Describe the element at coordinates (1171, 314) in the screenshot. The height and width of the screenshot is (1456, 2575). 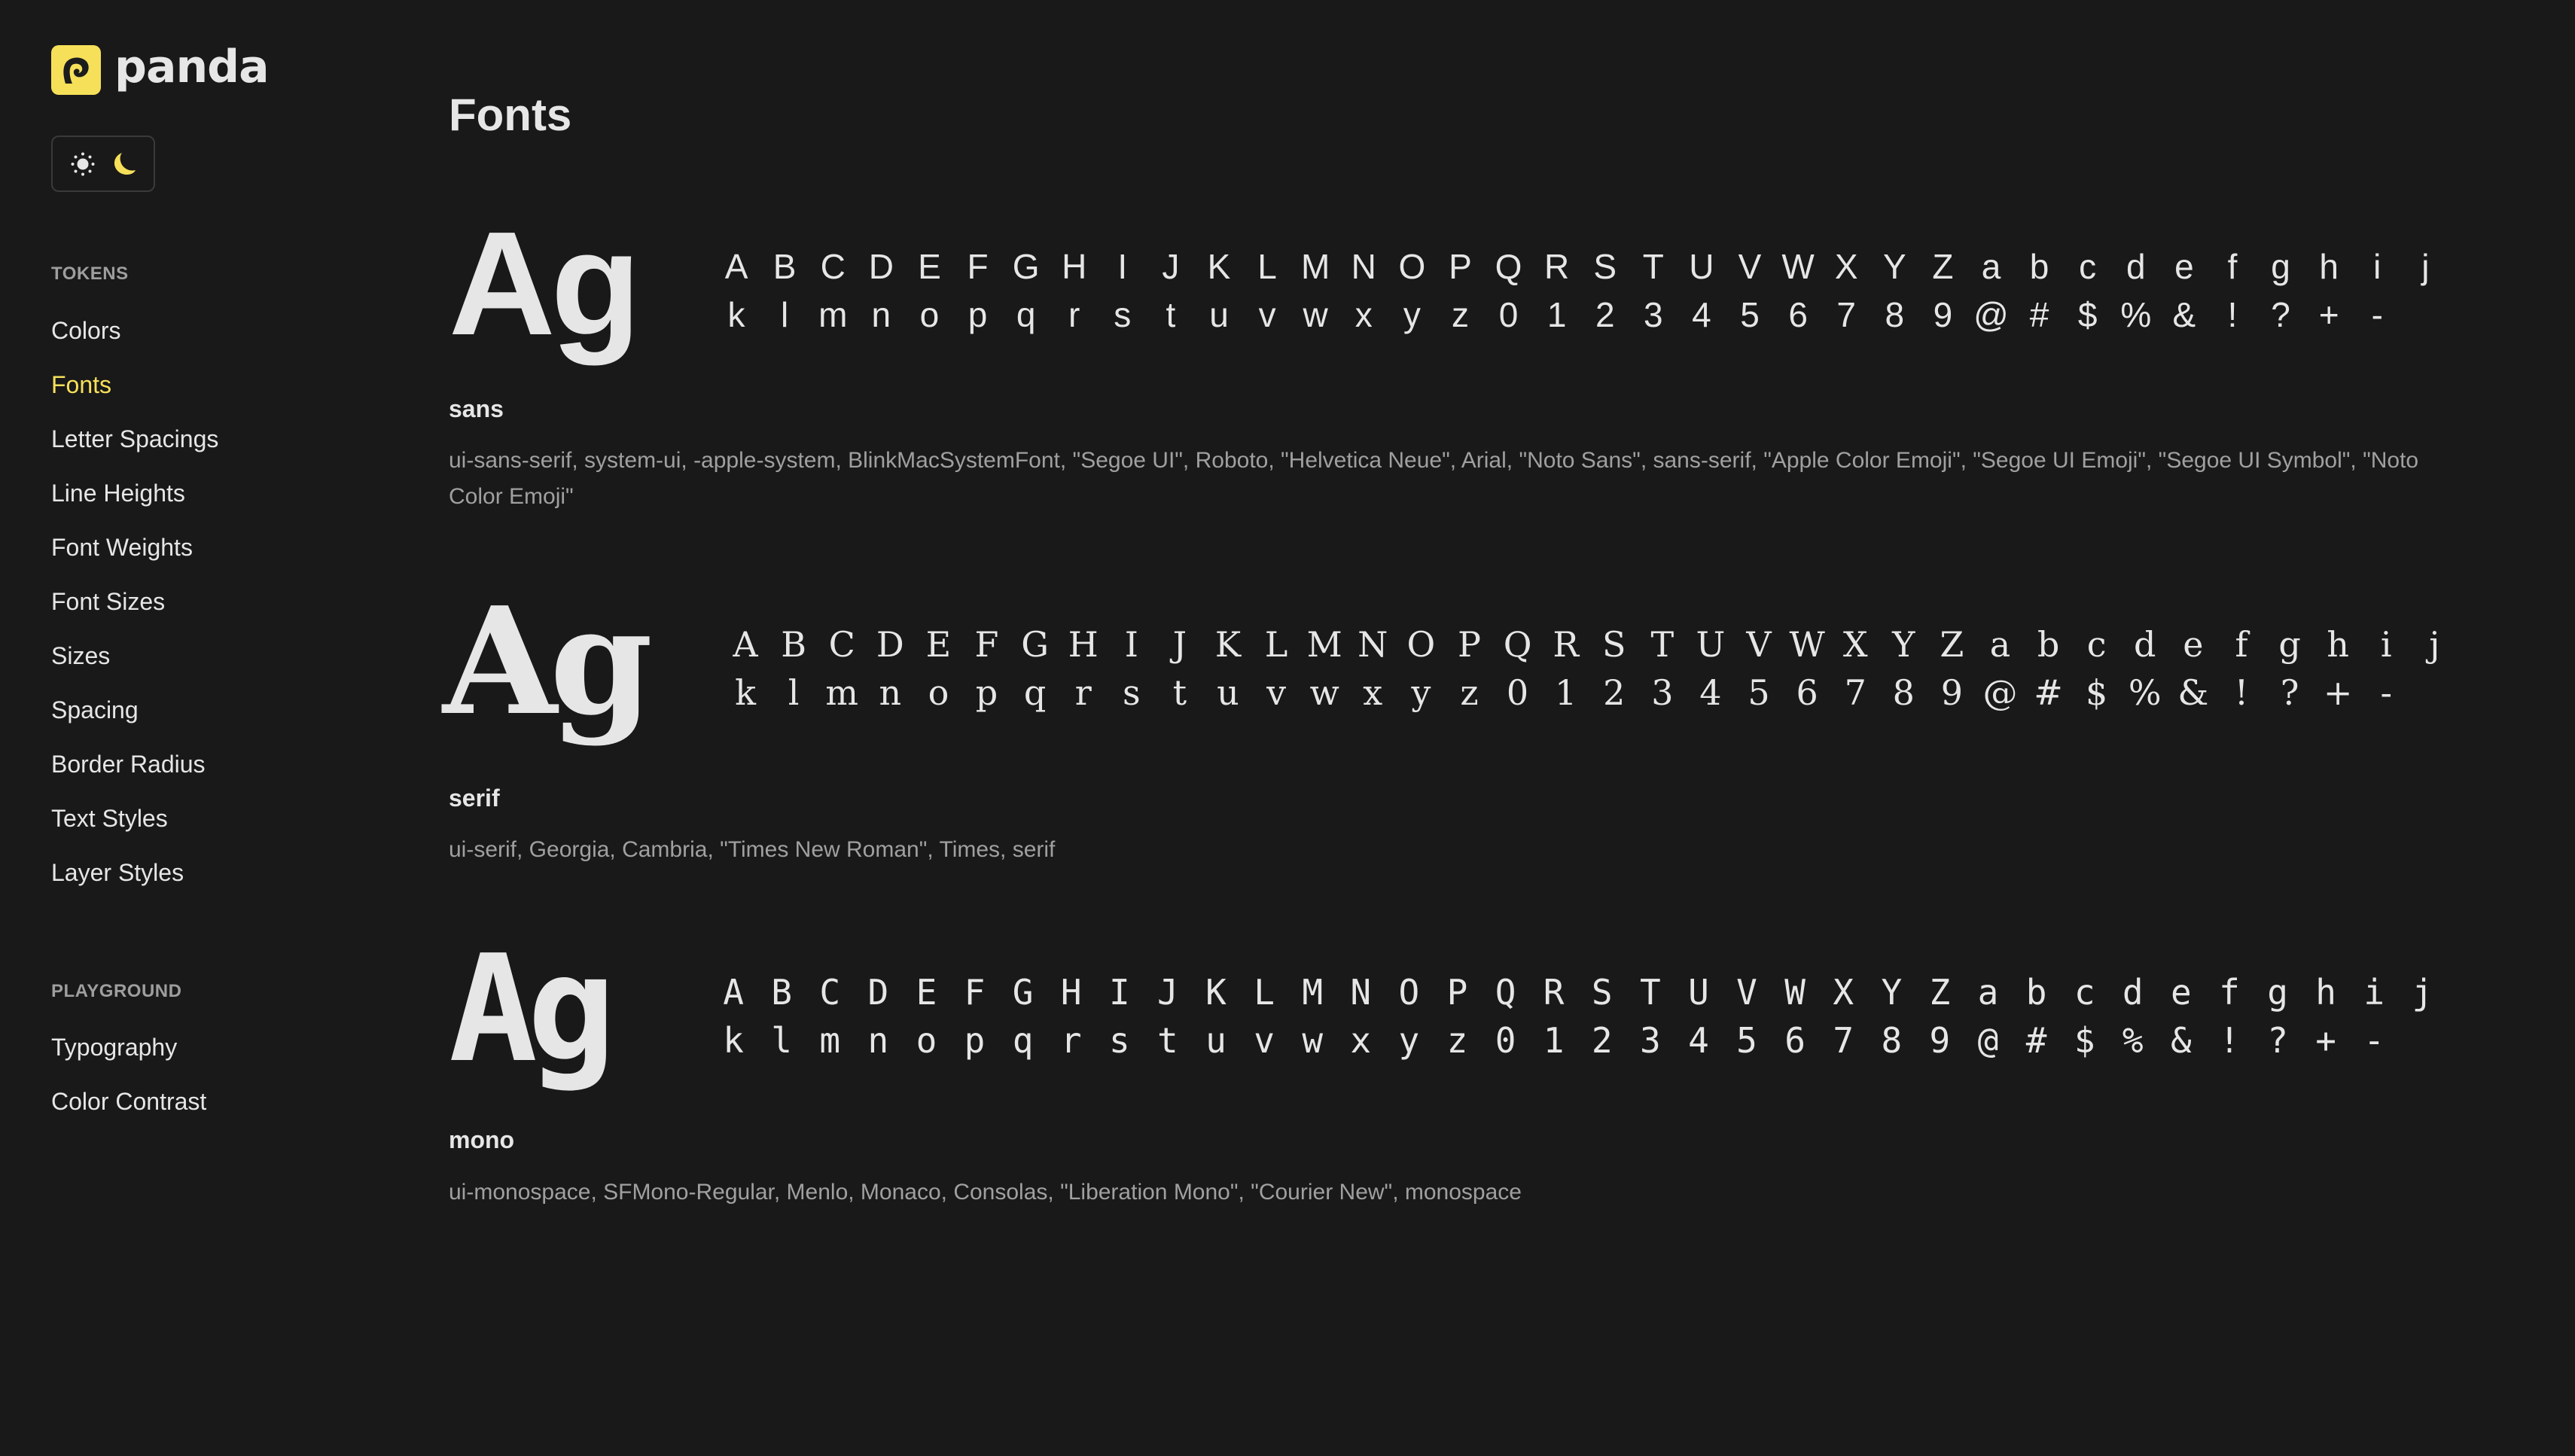
I see `glyph: t` at that location.